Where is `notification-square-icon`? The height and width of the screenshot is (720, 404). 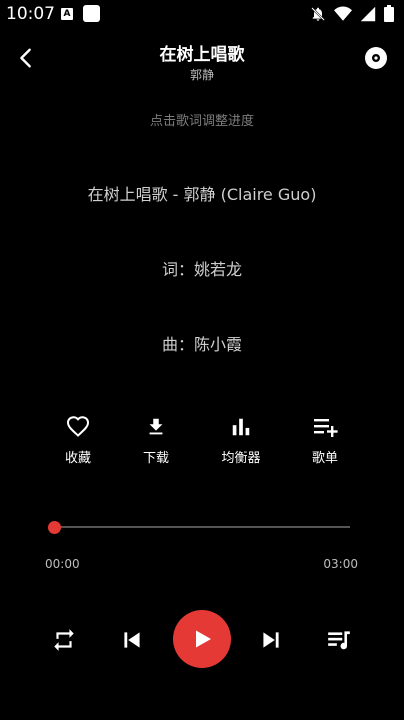 notification-square-icon is located at coordinates (91, 13).